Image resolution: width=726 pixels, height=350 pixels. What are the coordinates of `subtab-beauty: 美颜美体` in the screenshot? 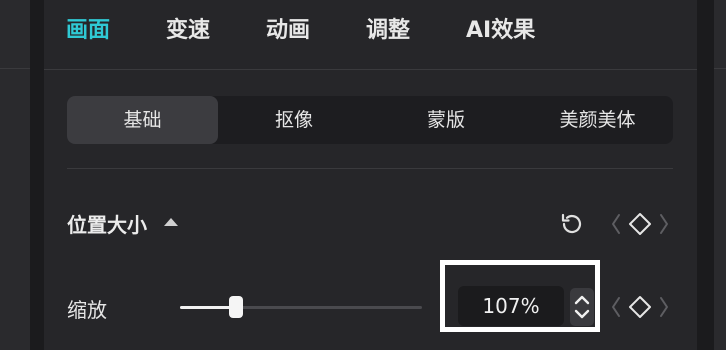 It's located at (597, 120).